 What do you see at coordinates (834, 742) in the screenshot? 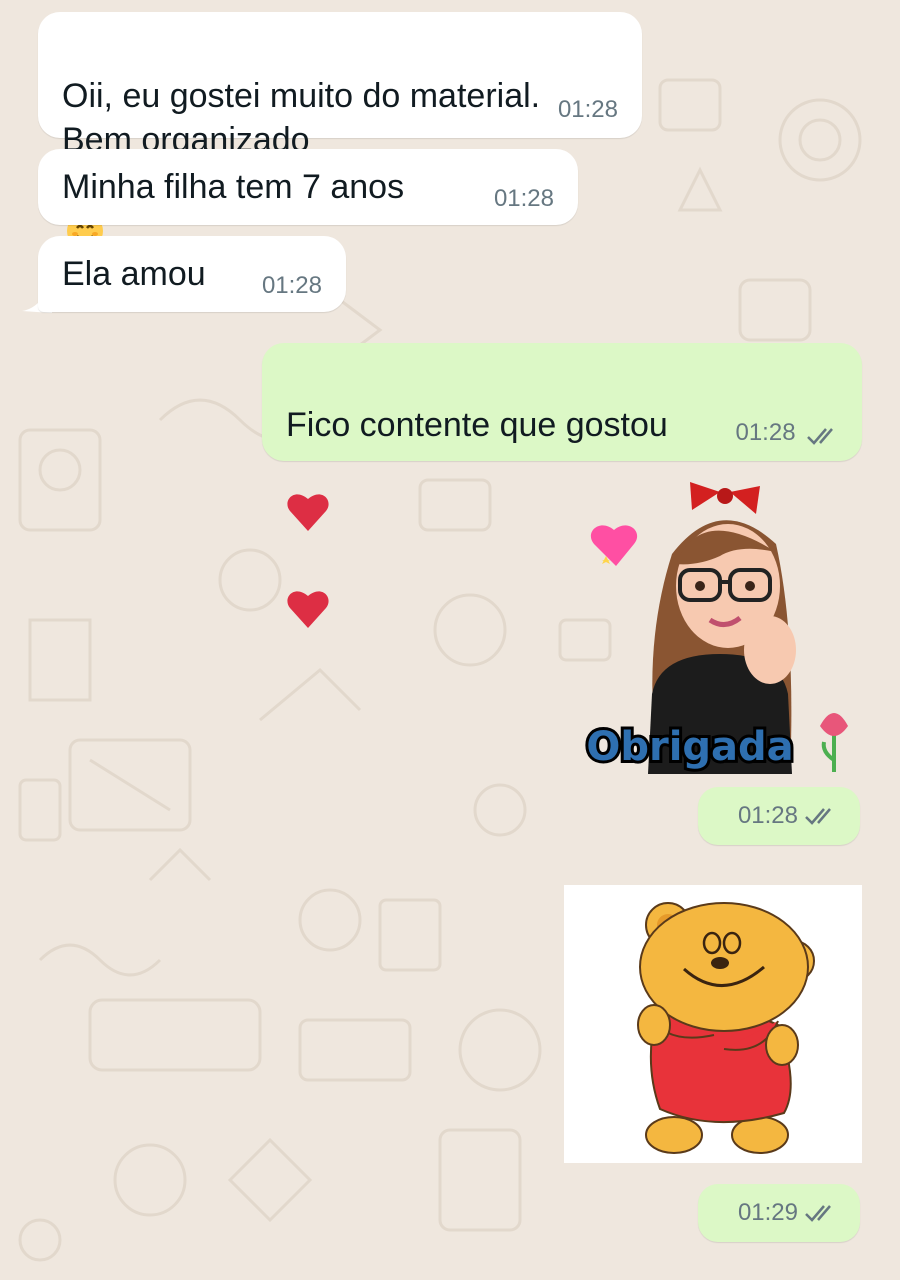
I see `tulip-icon` at bounding box center [834, 742].